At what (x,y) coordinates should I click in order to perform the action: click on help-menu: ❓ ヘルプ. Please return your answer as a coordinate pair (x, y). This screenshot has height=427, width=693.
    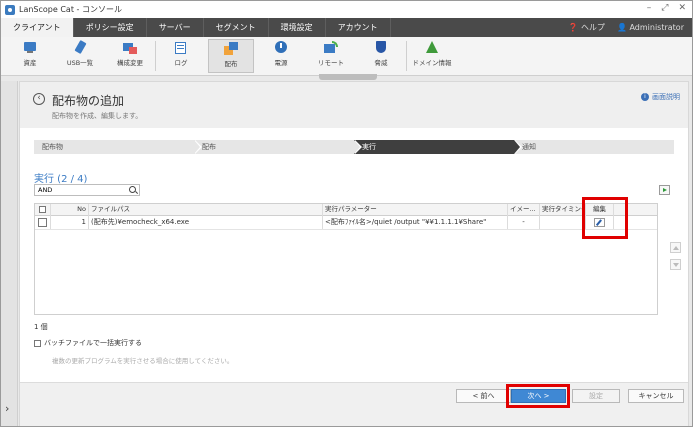
    Looking at the image, I should click on (586, 27).